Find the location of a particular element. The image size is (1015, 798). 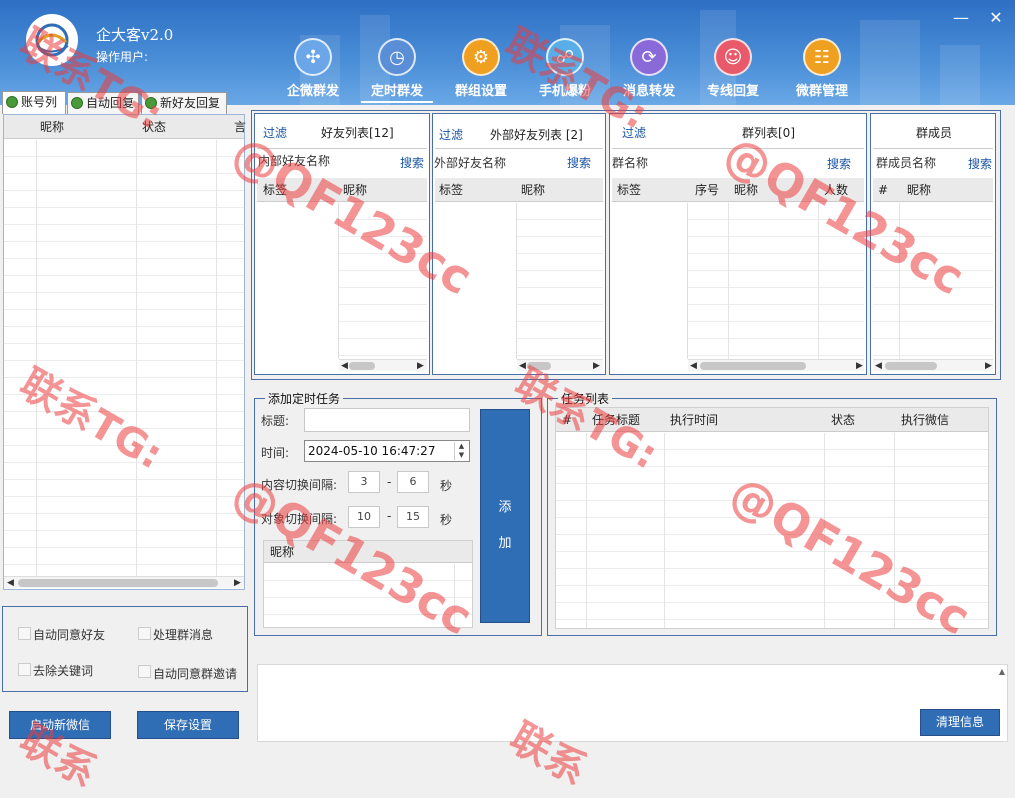

remove-keywords-checkbox is located at coordinates (24, 669).